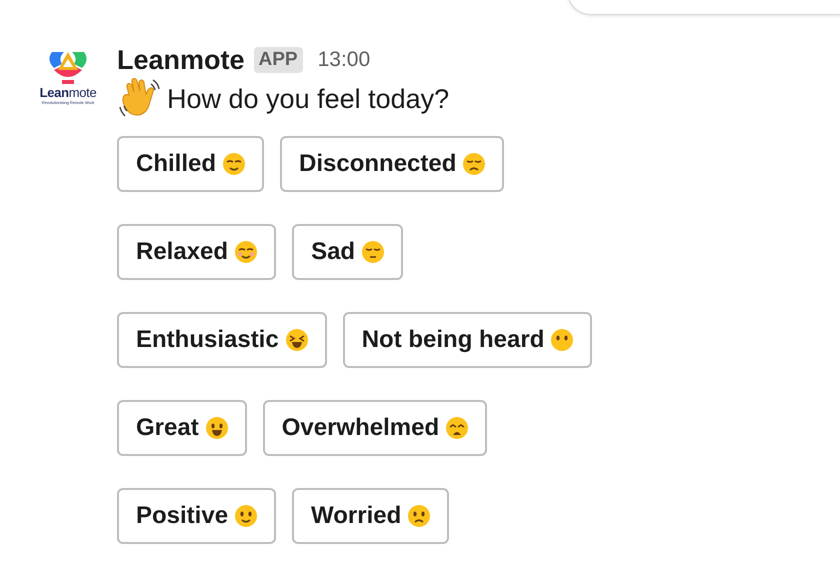 The image size is (840, 578). Describe the element at coordinates (308, 99) in the screenshot. I see `message-text: How do you feel today?` at that location.